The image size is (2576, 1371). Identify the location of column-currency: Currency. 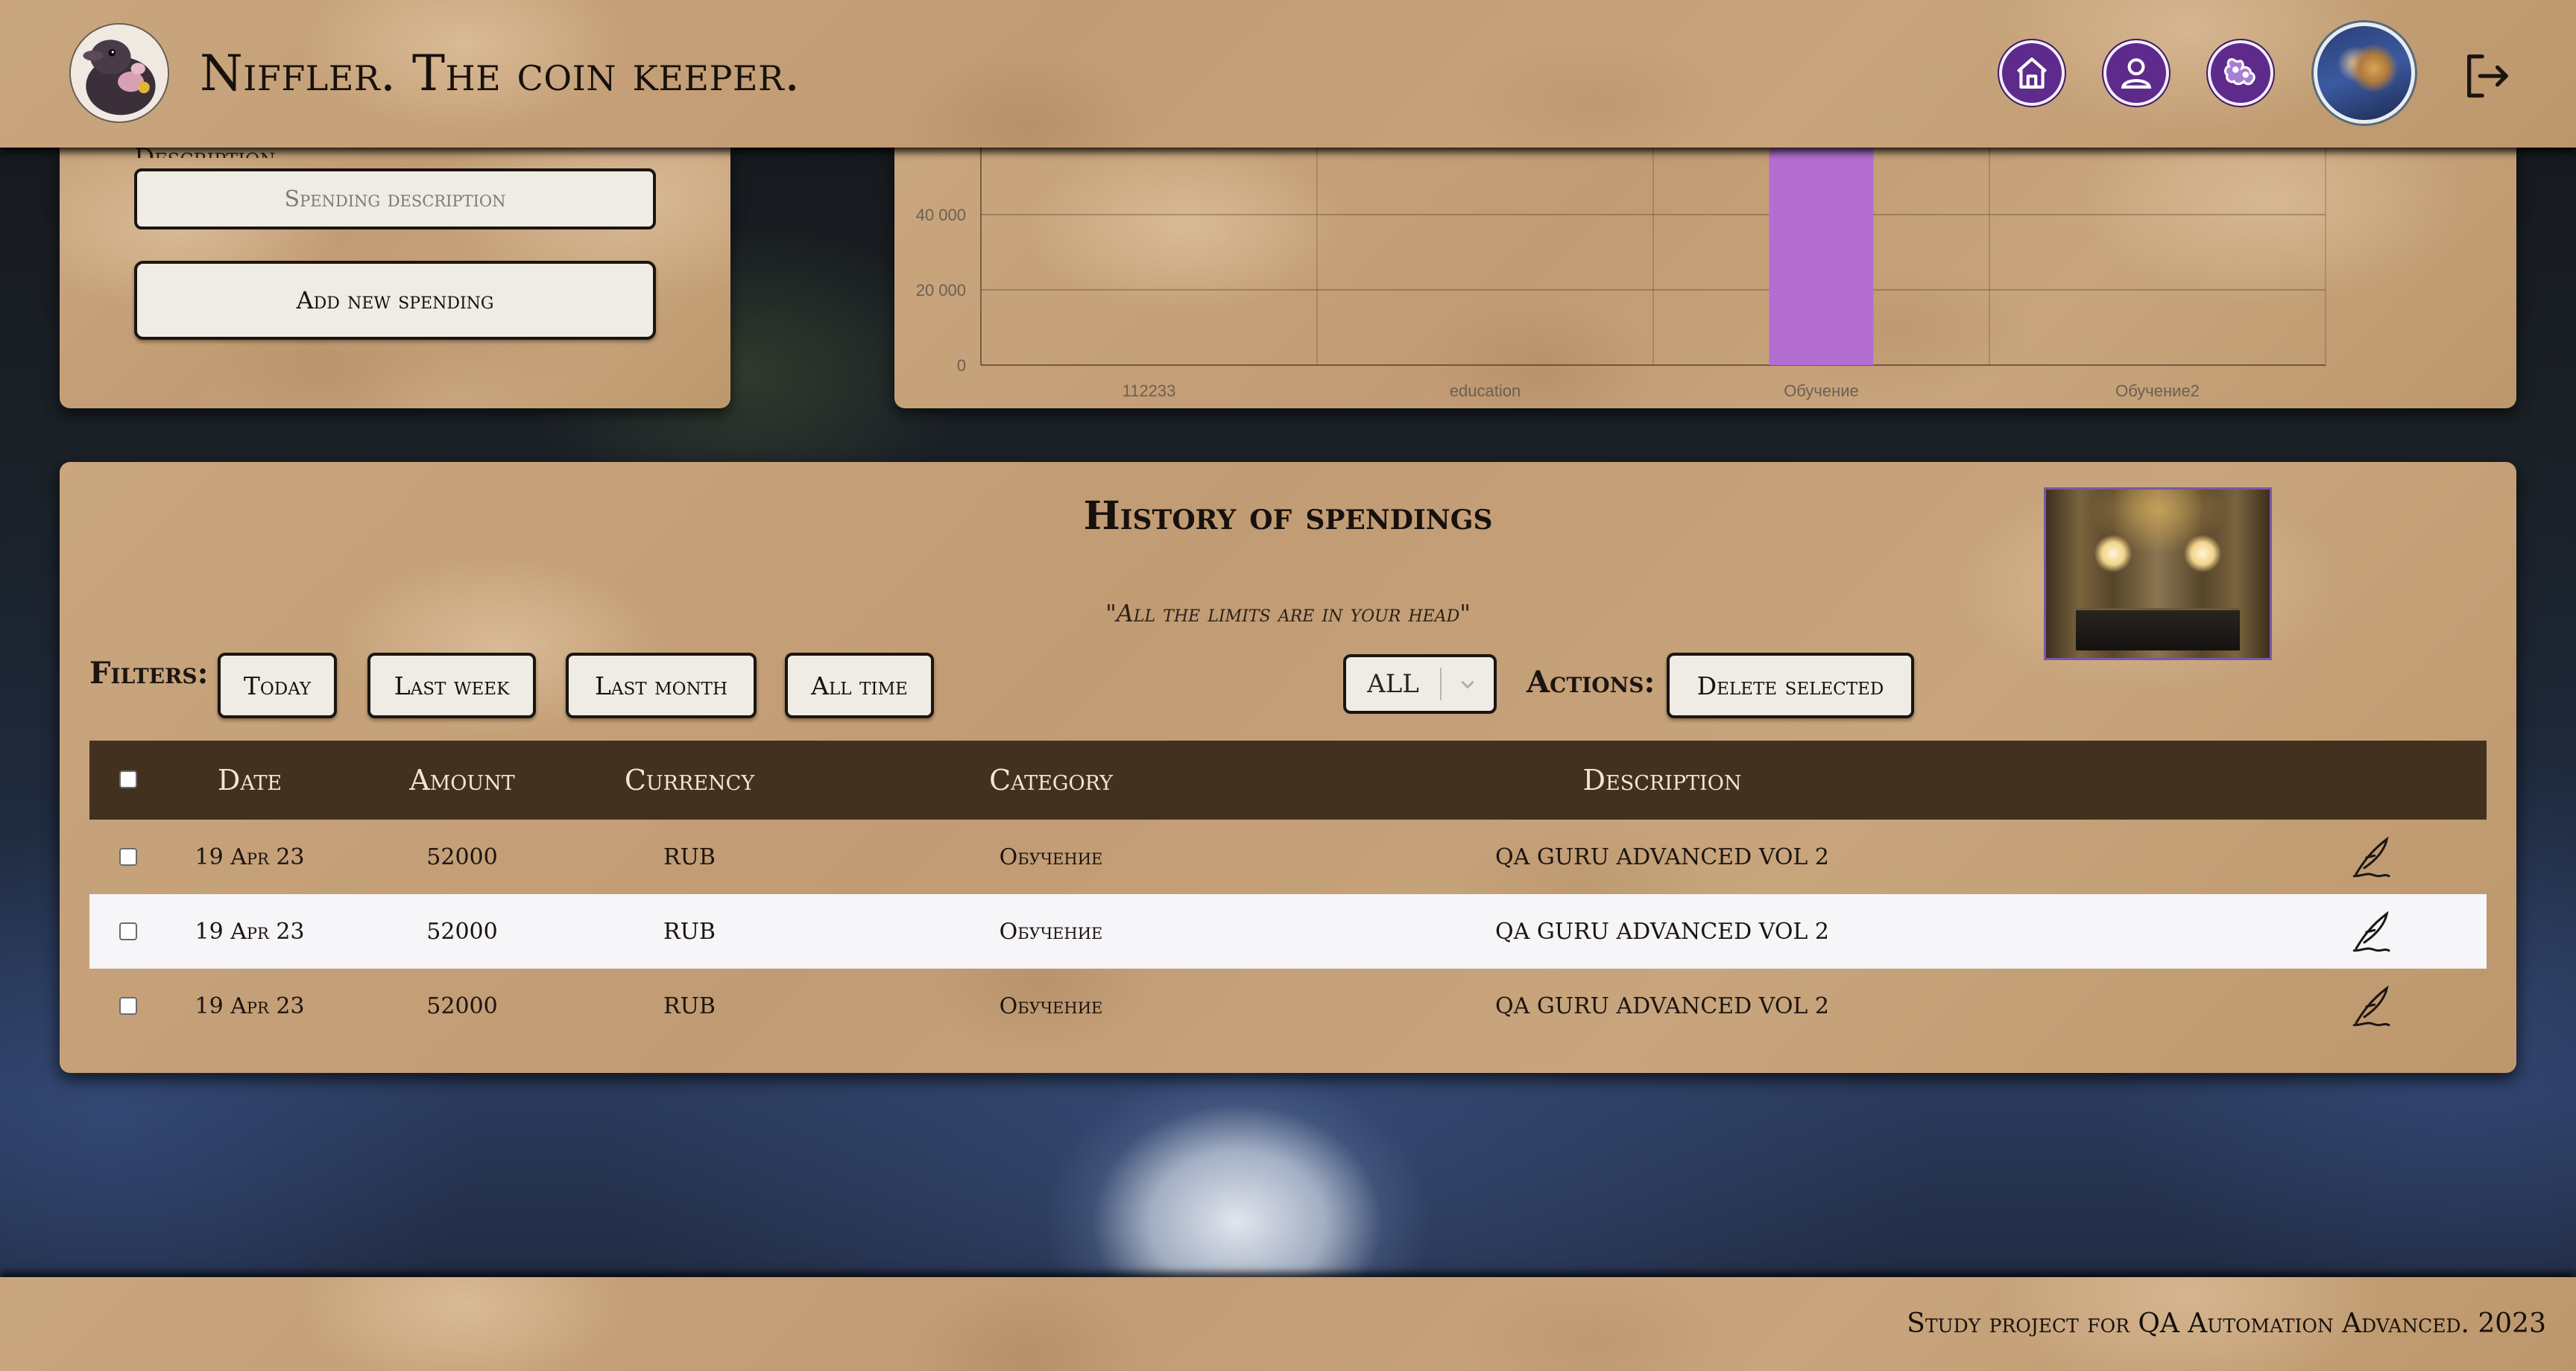
(689, 780).